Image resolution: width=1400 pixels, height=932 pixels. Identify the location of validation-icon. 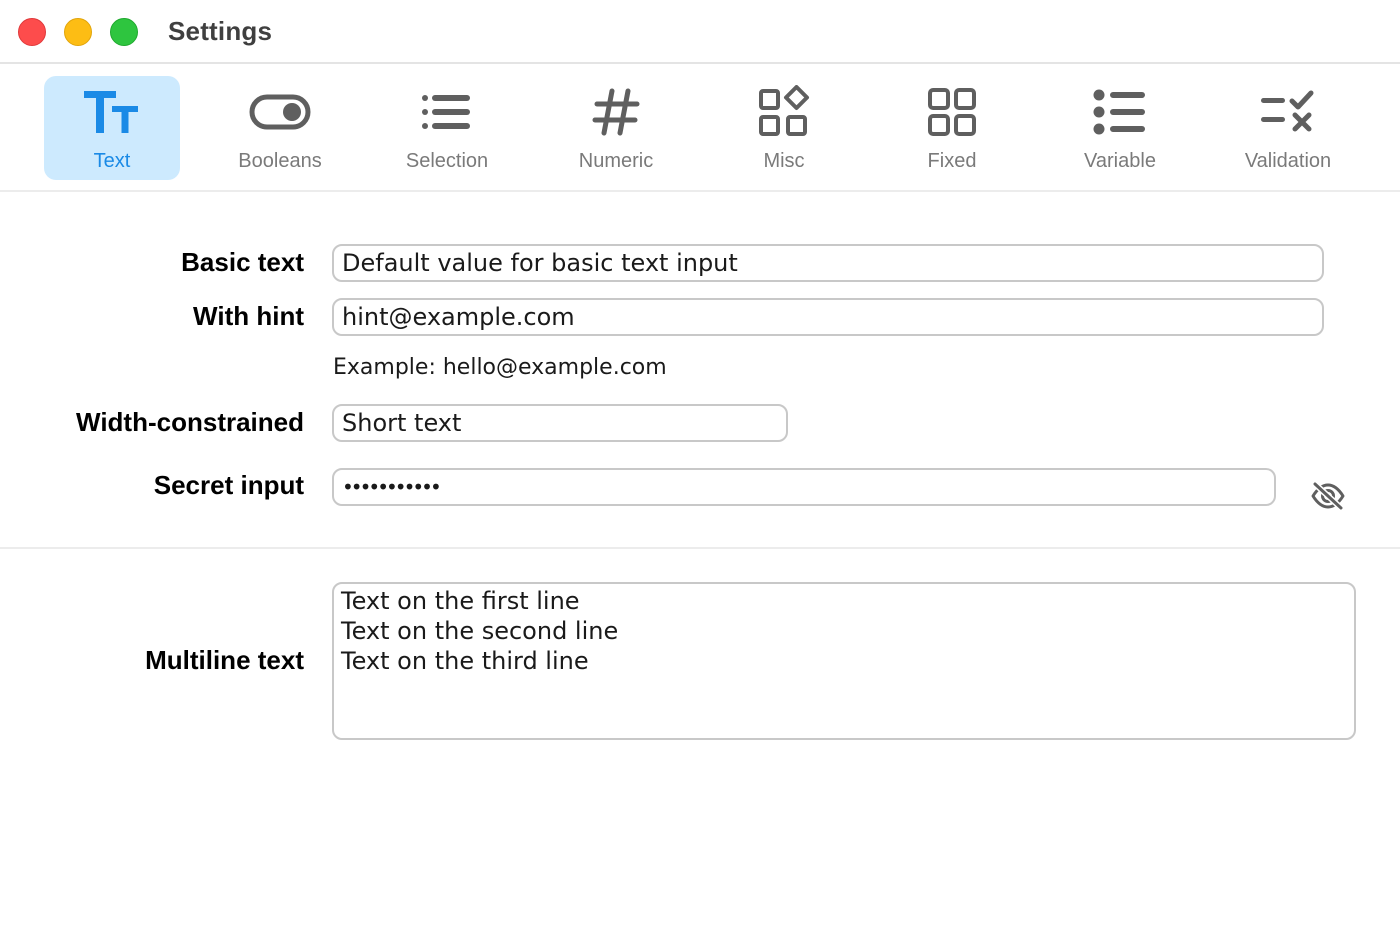
(1288, 112).